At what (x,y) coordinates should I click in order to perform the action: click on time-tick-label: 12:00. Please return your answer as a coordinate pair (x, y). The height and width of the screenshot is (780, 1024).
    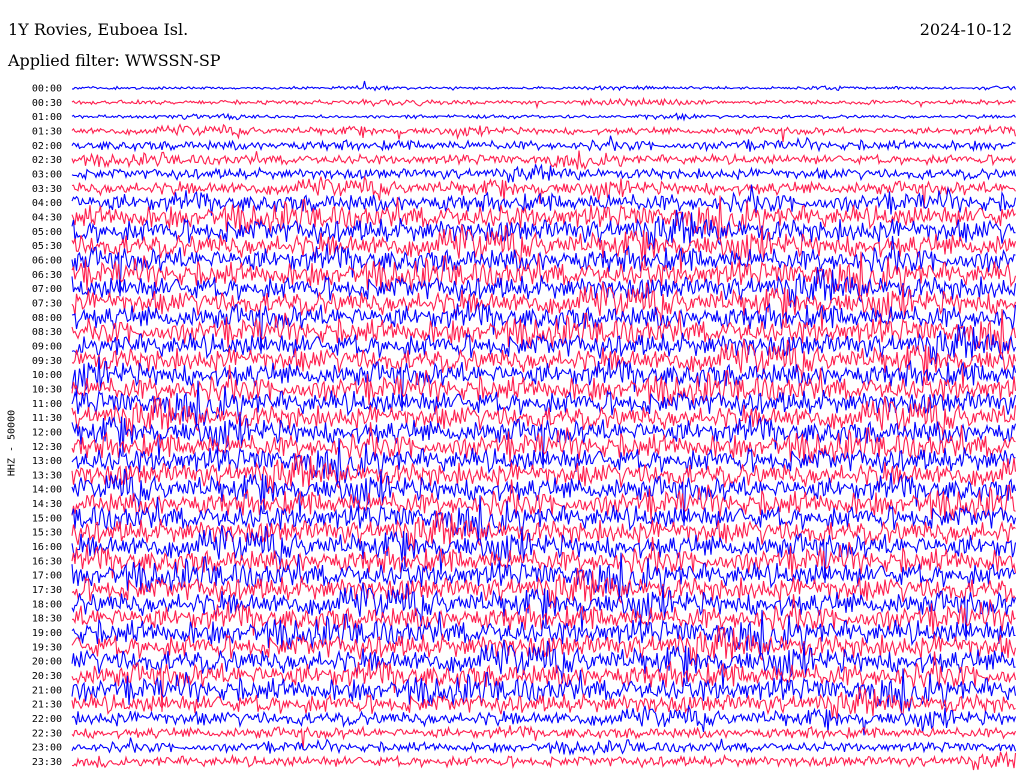
    Looking at the image, I should click on (47, 432).